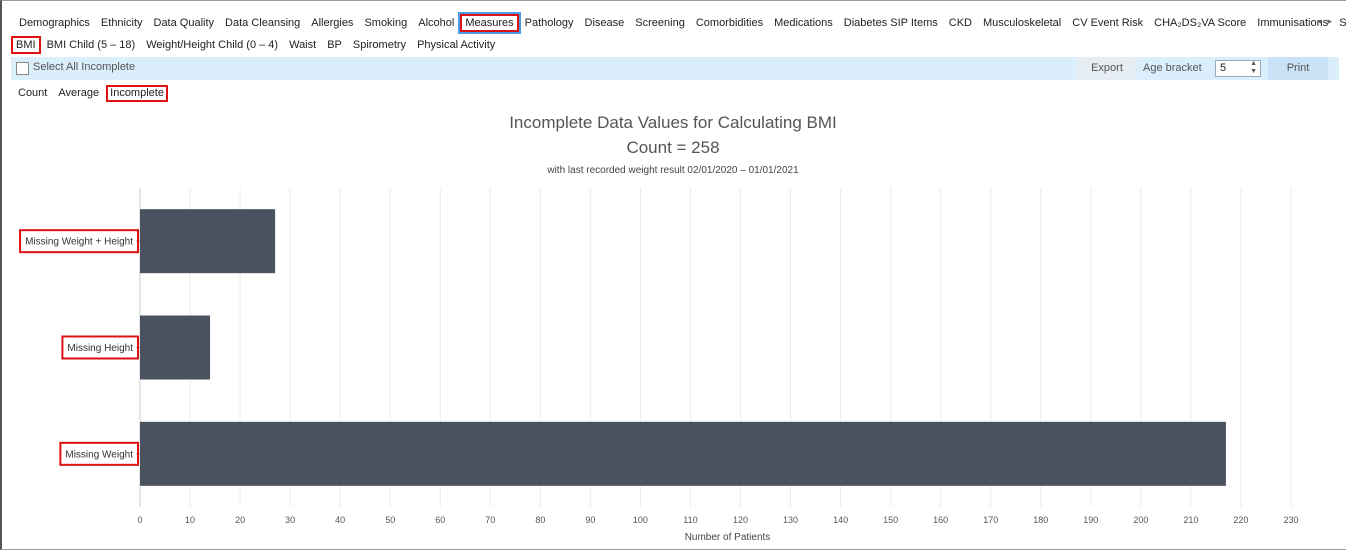 The width and height of the screenshot is (1346, 550). Describe the element at coordinates (1040, 520) in the screenshot. I see `x-tick-label: 180` at that location.